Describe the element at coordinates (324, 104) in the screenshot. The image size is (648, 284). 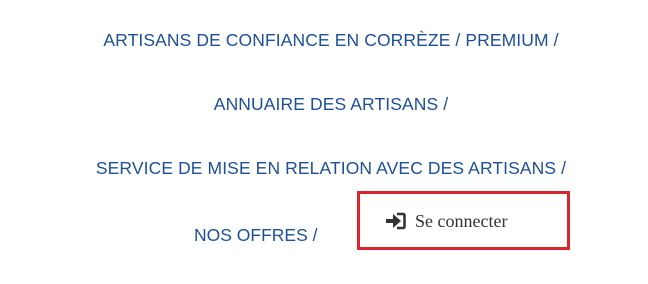
I see `nav-link-annuaire-artisans: ANNUAIRE DES ARTISANS /` at that location.